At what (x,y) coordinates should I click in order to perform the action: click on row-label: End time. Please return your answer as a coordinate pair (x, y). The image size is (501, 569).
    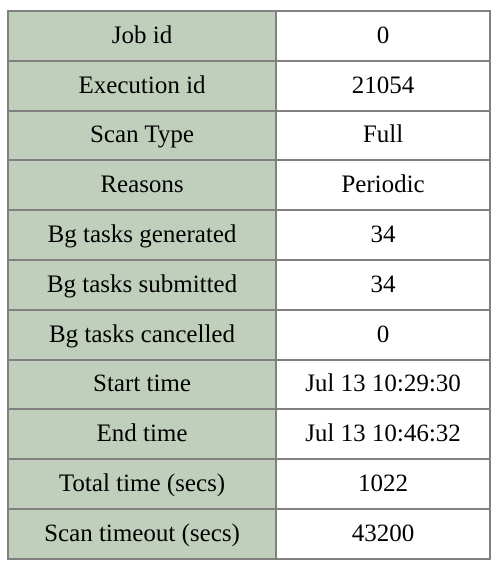
    Looking at the image, I should click on (142, 434).